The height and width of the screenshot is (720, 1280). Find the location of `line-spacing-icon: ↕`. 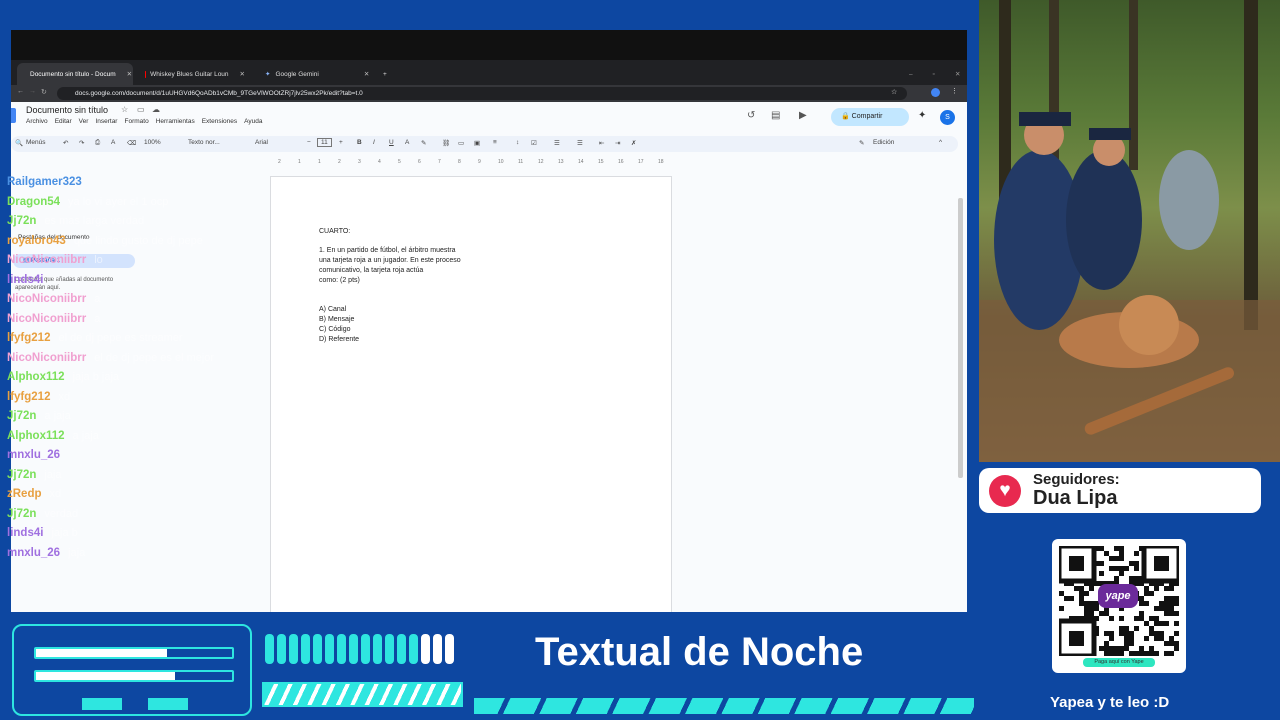

line-spacing-icon: ↕ is located at coordinates (517, 142).